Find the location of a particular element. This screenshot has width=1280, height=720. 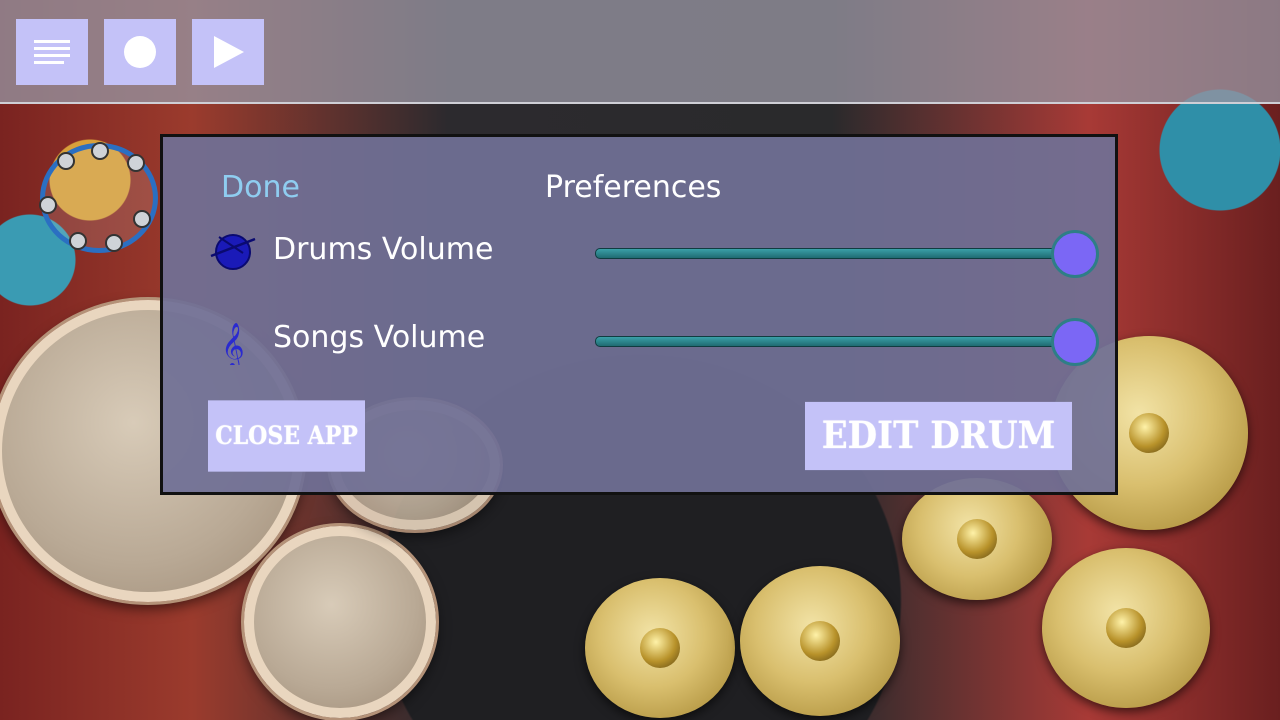

tambourine is located at coordinates (98, 197).